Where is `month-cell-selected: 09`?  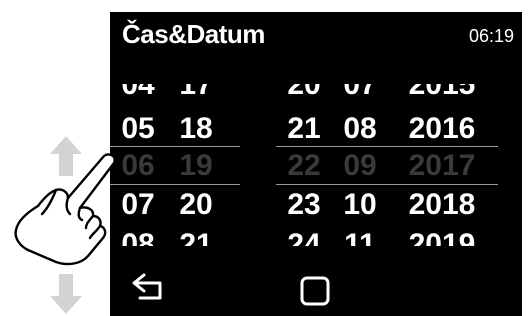
month-cell-selected: 09 is located at coordinates (360, 166).